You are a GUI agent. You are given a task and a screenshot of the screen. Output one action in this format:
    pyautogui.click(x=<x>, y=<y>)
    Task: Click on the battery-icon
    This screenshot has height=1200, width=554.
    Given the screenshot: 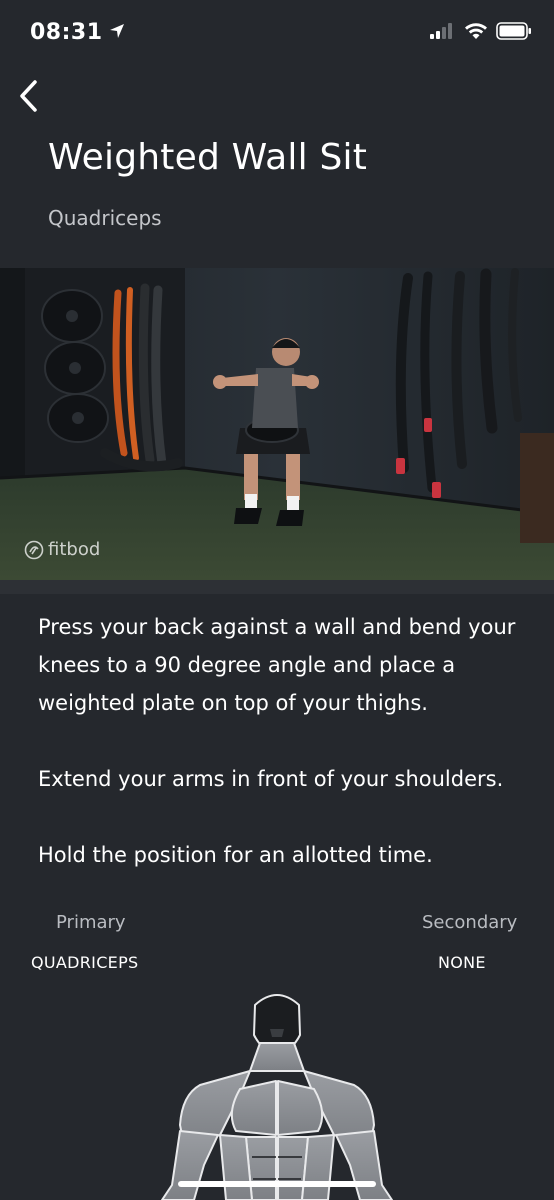 What is the action you would take?
    pyautogui.click(x=514, y=33)
    